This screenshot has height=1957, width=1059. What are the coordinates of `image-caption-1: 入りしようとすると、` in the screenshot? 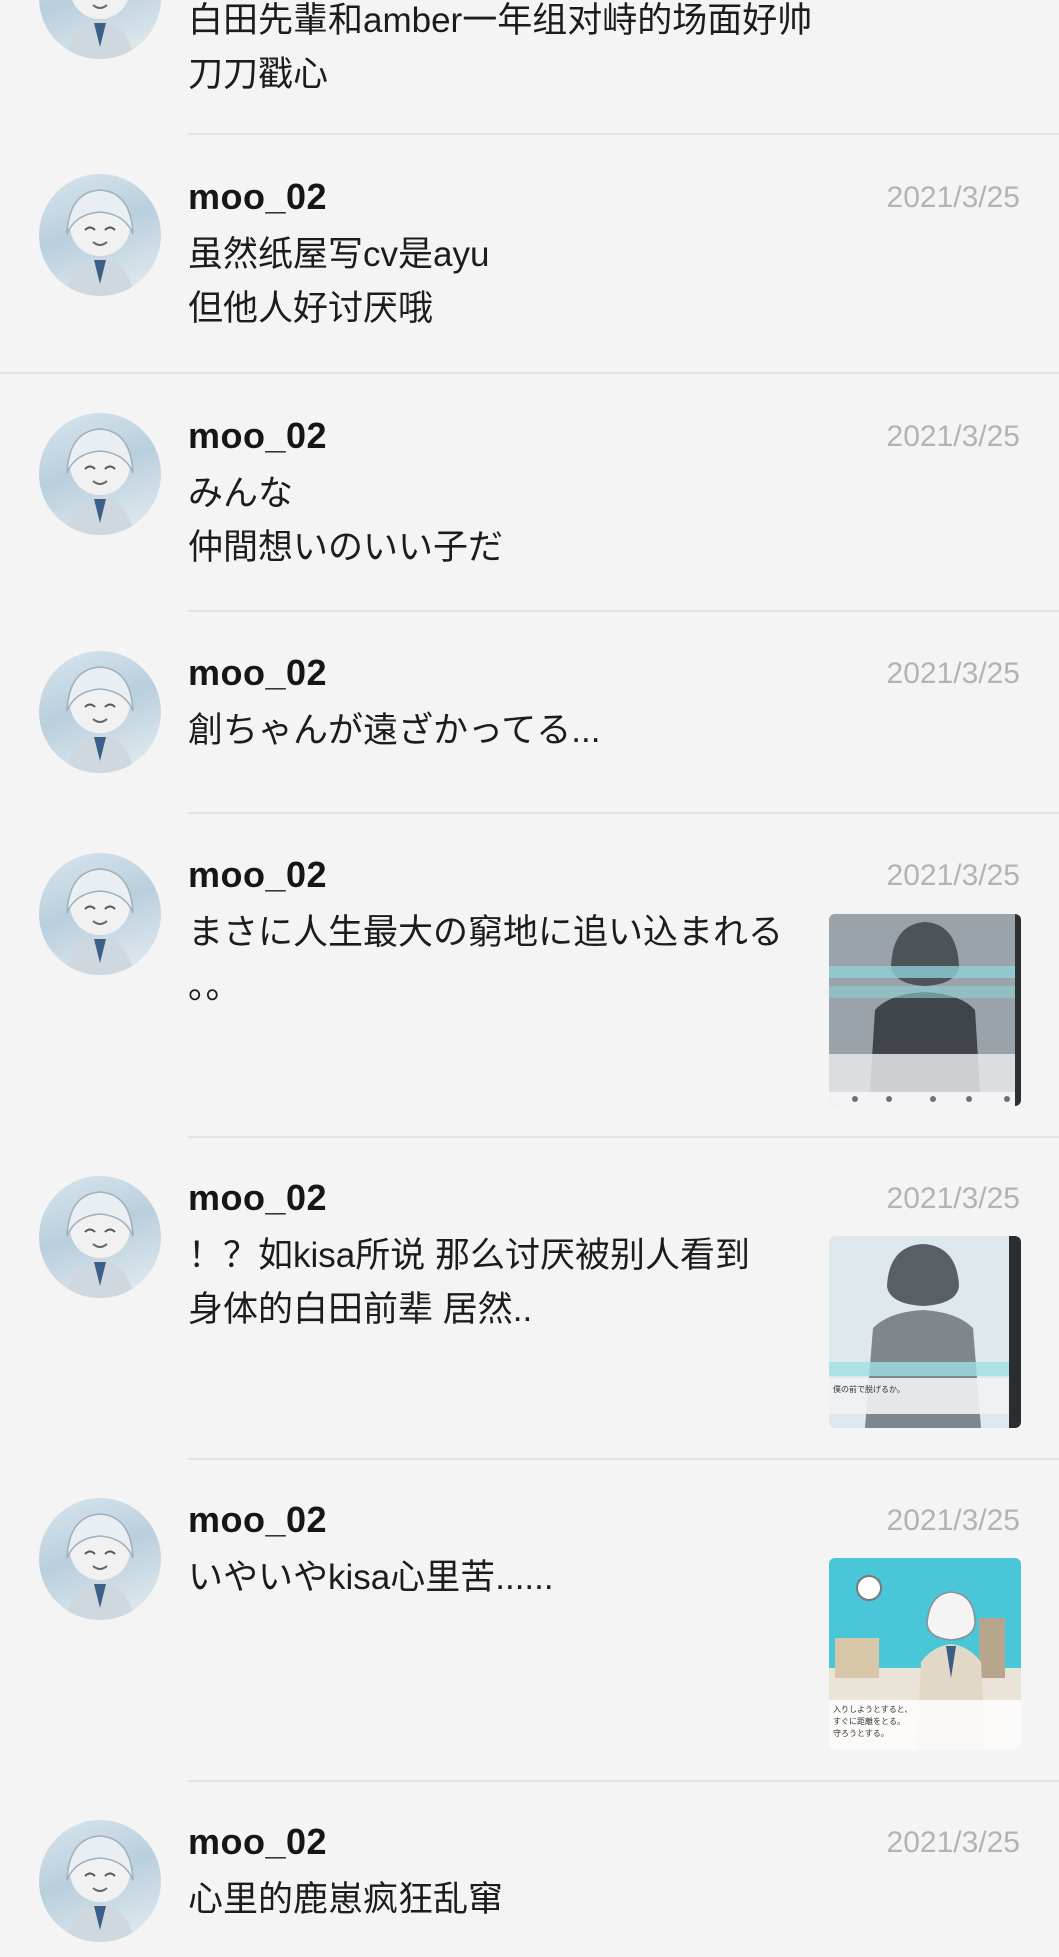 It's located at (872, 1709).